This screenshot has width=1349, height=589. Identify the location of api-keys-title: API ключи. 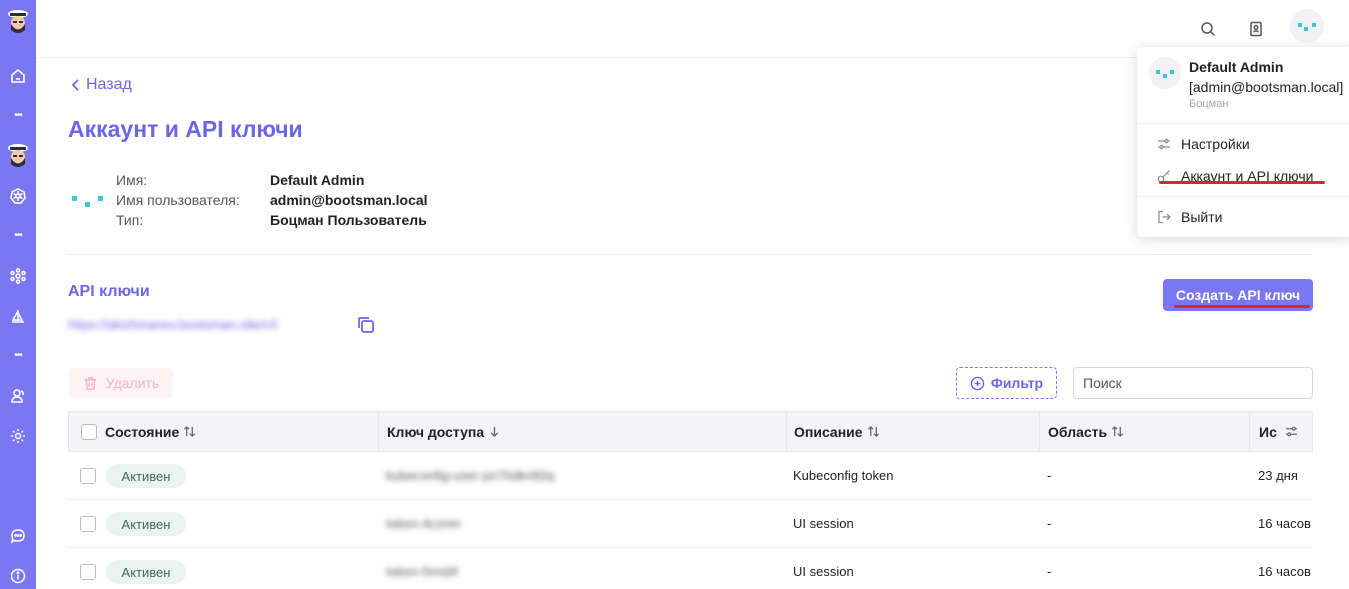
(109, 291).